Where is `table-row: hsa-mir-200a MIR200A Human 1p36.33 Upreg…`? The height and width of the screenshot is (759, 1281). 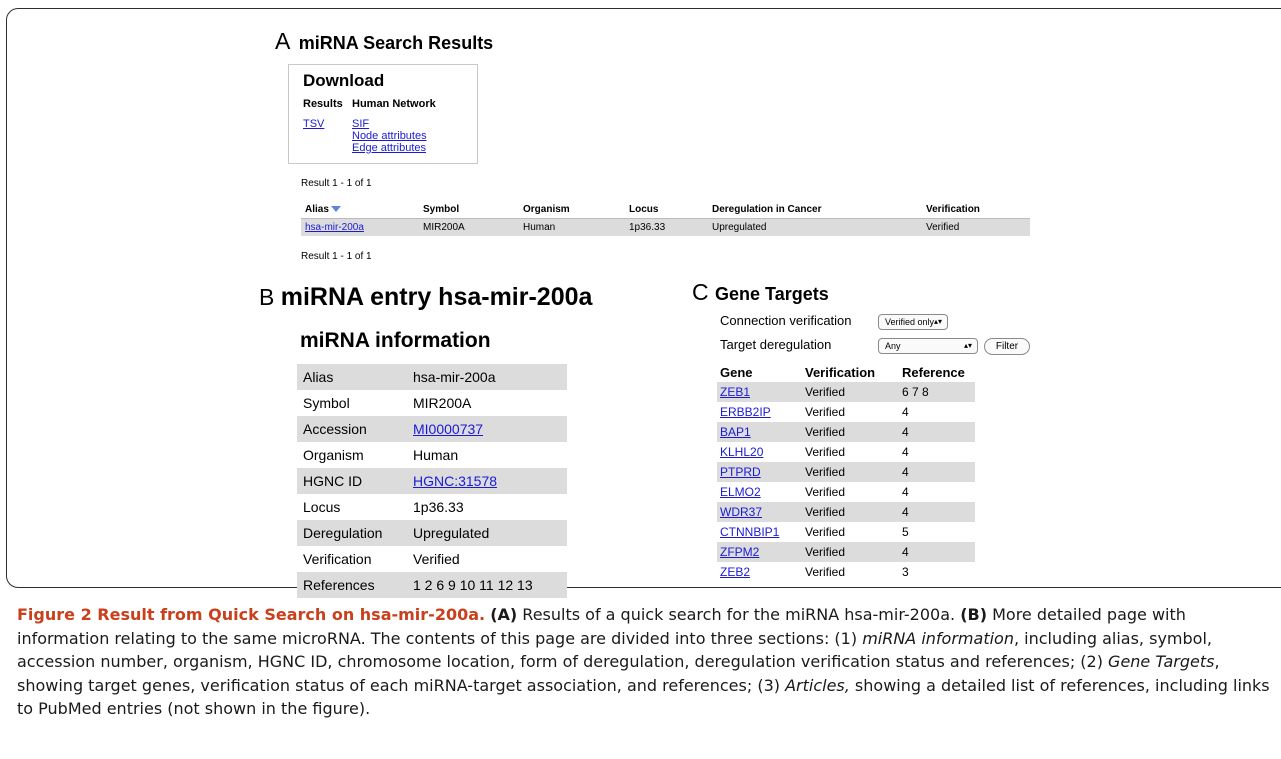 table-row: hsa-mir-200a MIR200A Human 1p36.33 Upreg… is located at coordinates (665, 227).